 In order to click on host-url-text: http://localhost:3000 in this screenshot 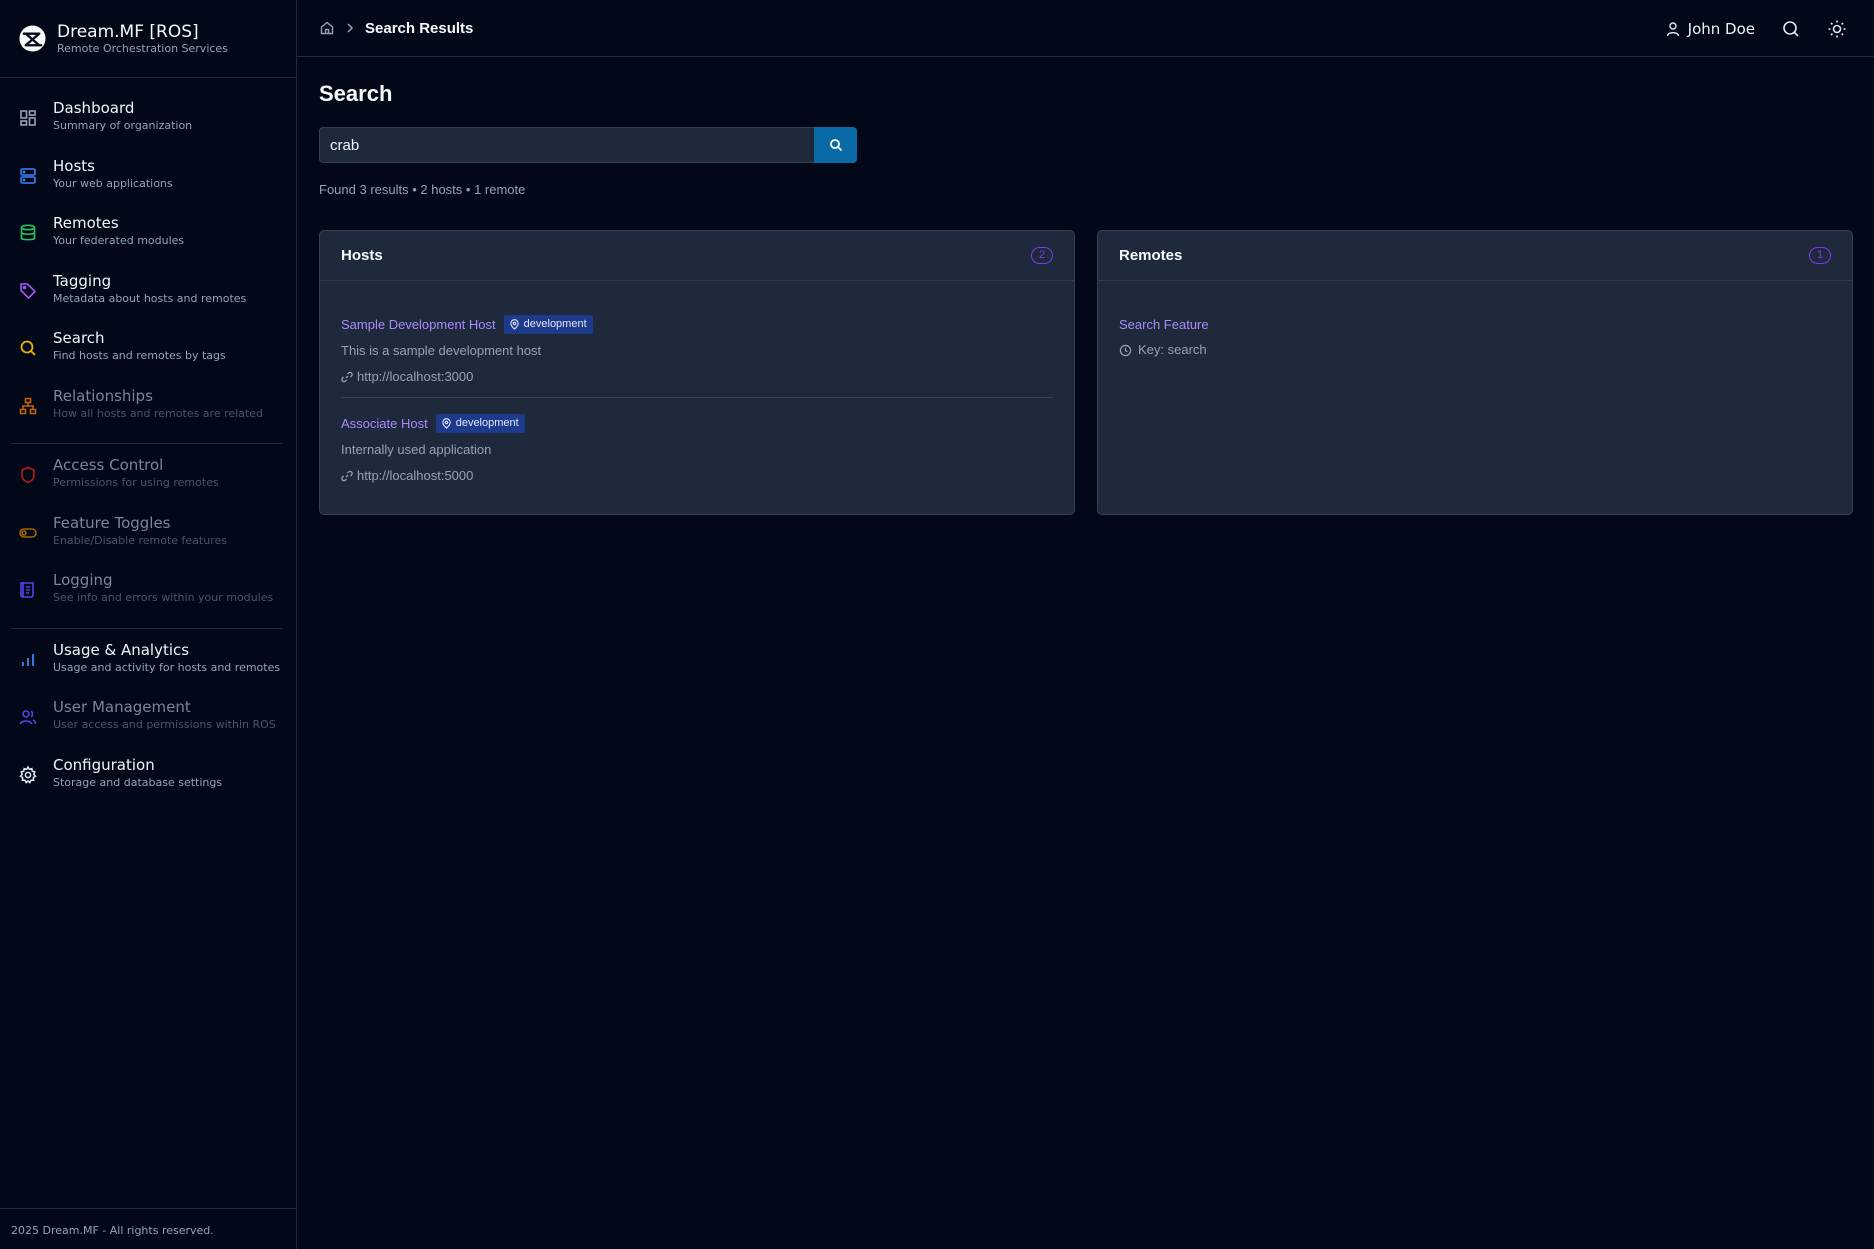, I will do `click(415, 376)`.